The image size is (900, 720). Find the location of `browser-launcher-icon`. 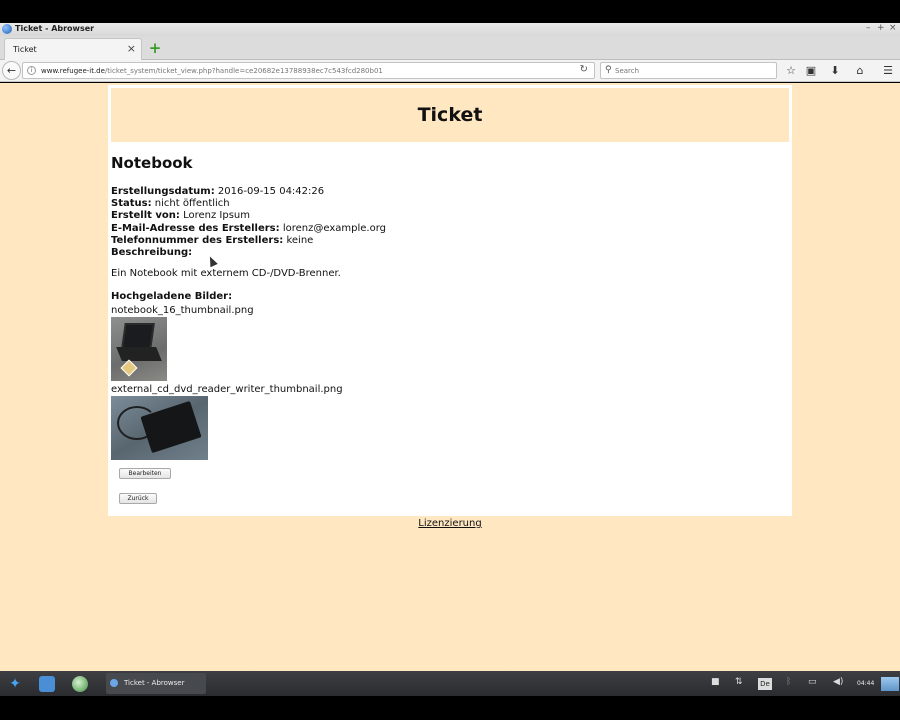

browser-launcher-icon is located at coordinates (80, 684).